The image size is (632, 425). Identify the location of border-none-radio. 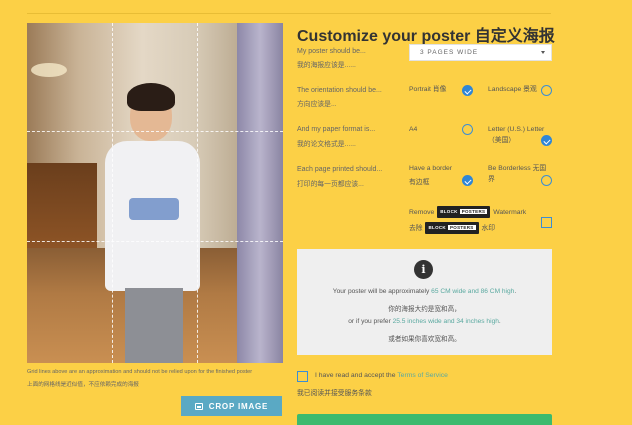
(546, 180).